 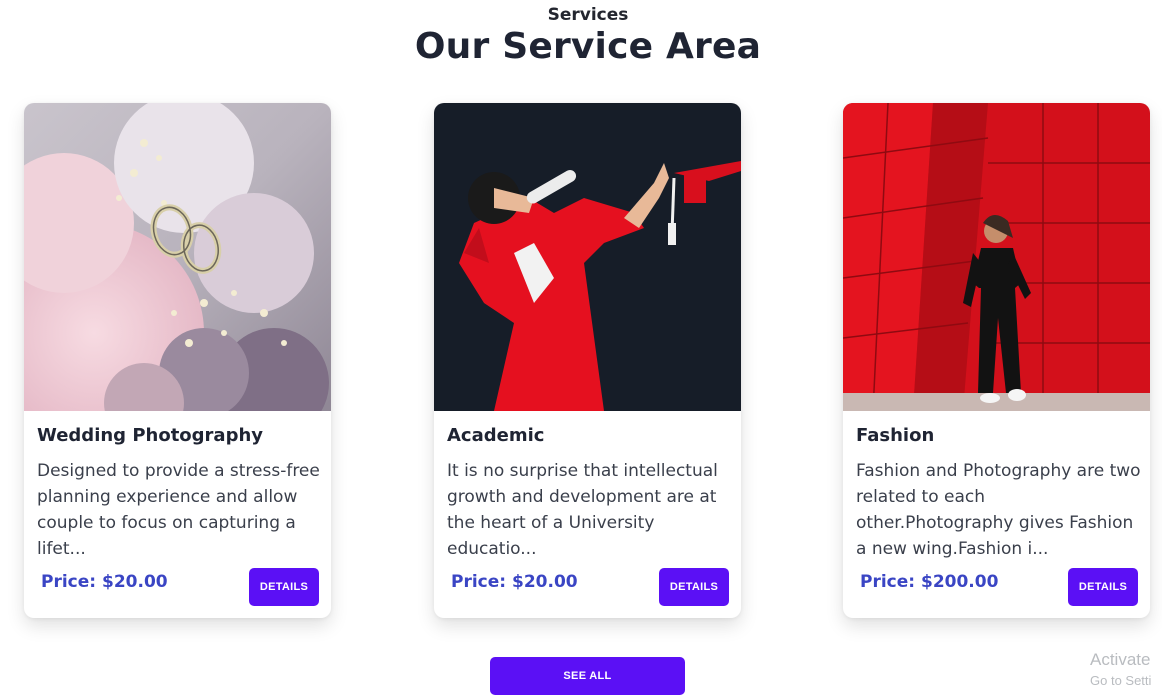 I want to click on academic-image, so click(x=587, y=257).